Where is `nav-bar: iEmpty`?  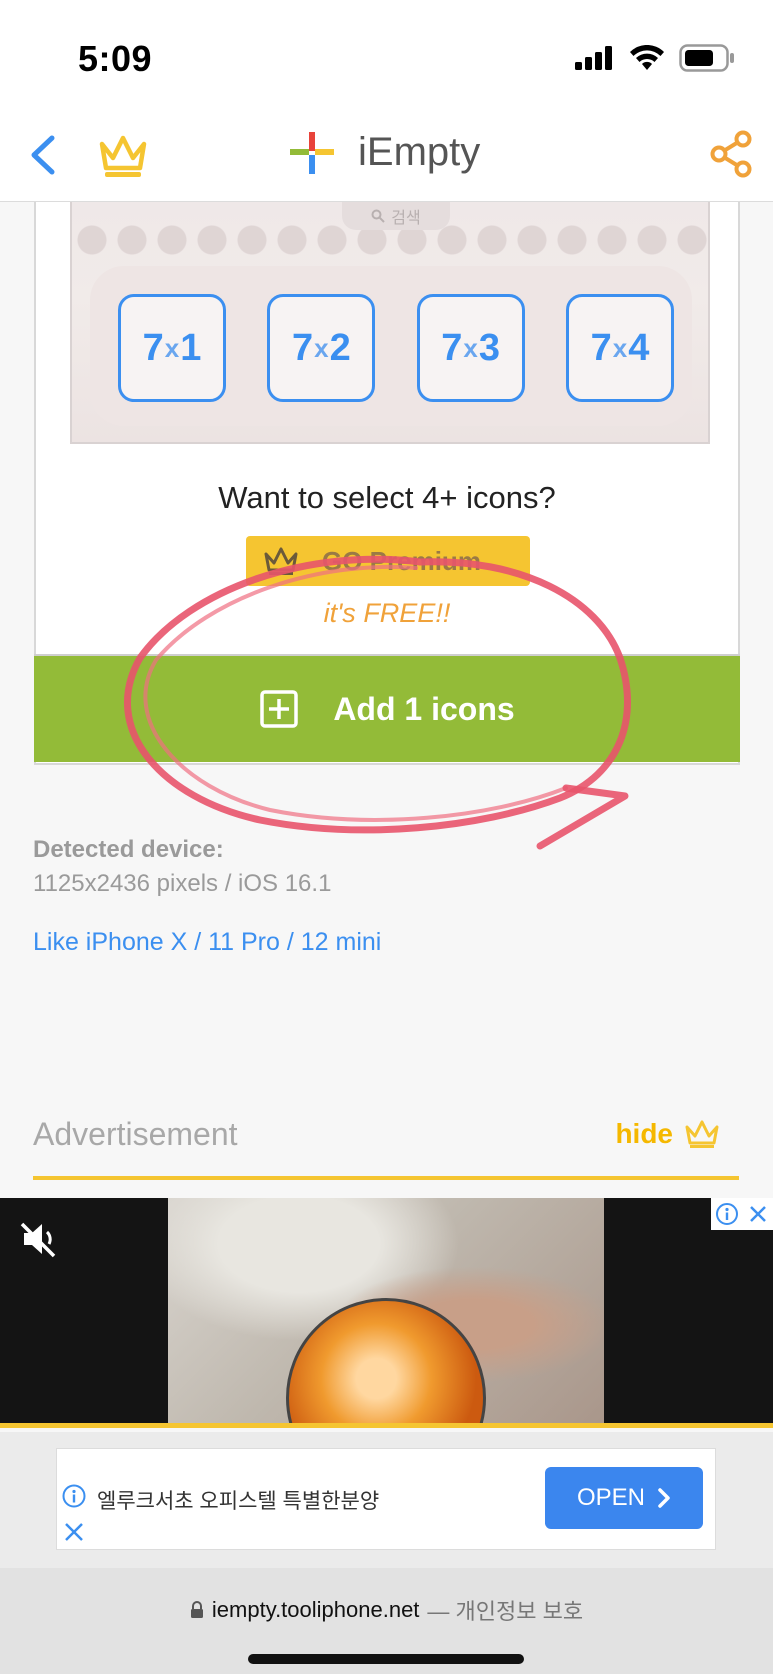 nav-bar: iEmpty is located at coordinates (386, 156).